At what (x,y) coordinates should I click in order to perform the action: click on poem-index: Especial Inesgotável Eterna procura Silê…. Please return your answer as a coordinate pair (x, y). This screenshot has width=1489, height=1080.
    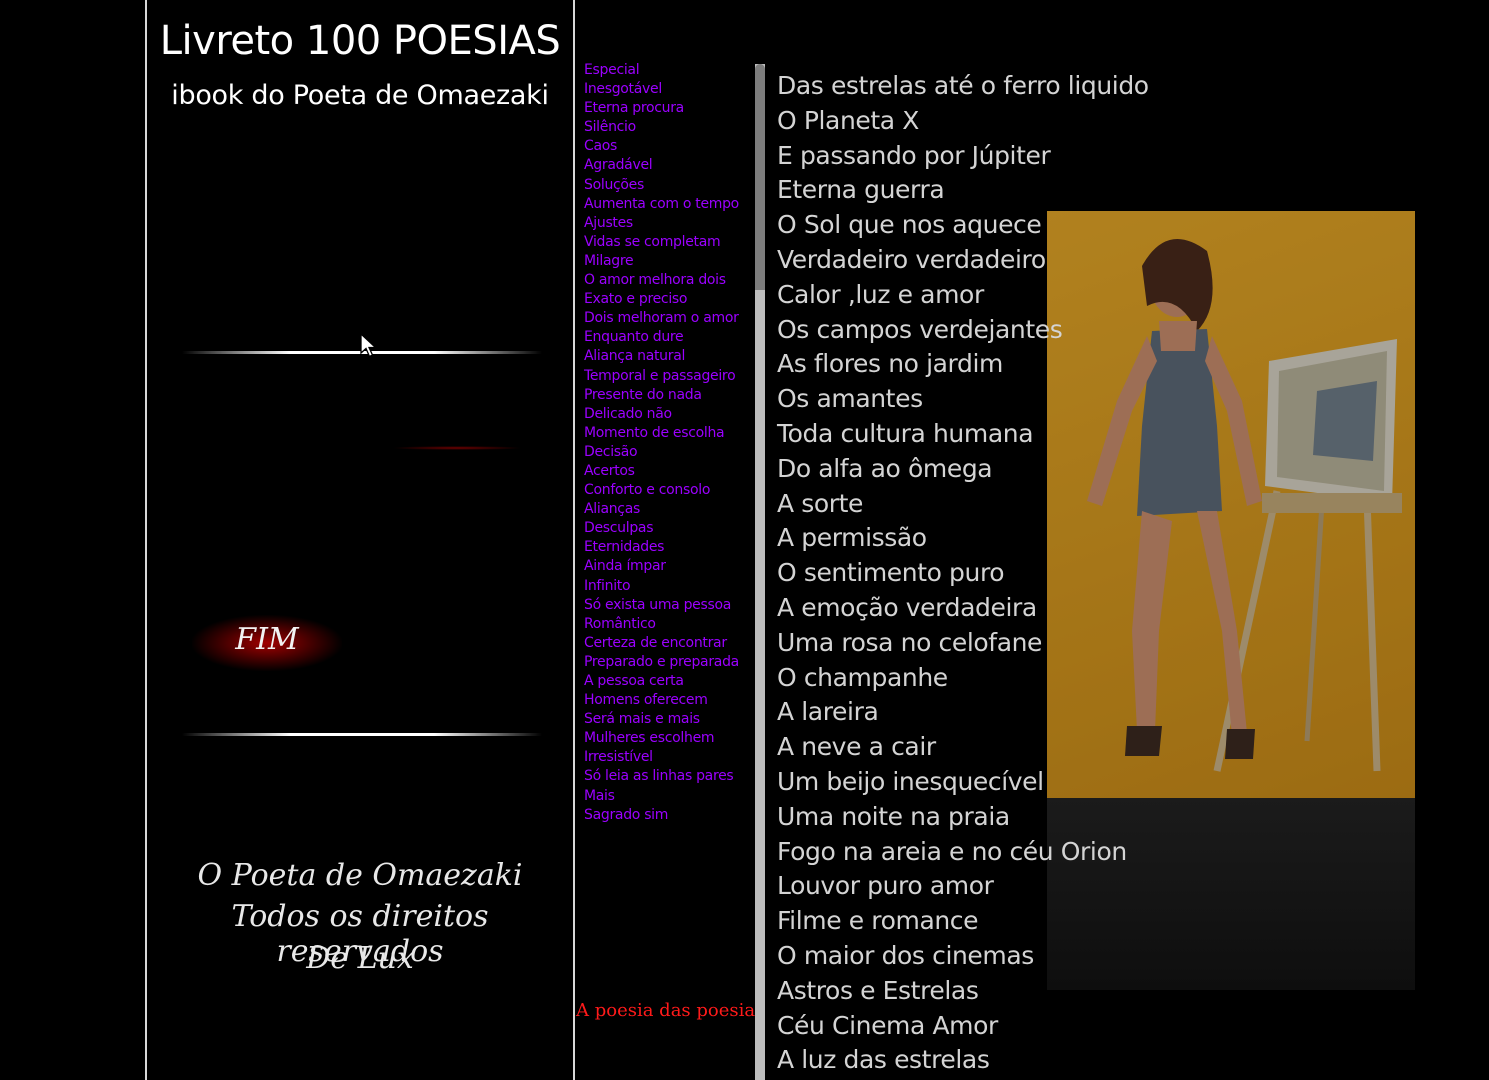
    Looking at the image, I should click on (669, 443).